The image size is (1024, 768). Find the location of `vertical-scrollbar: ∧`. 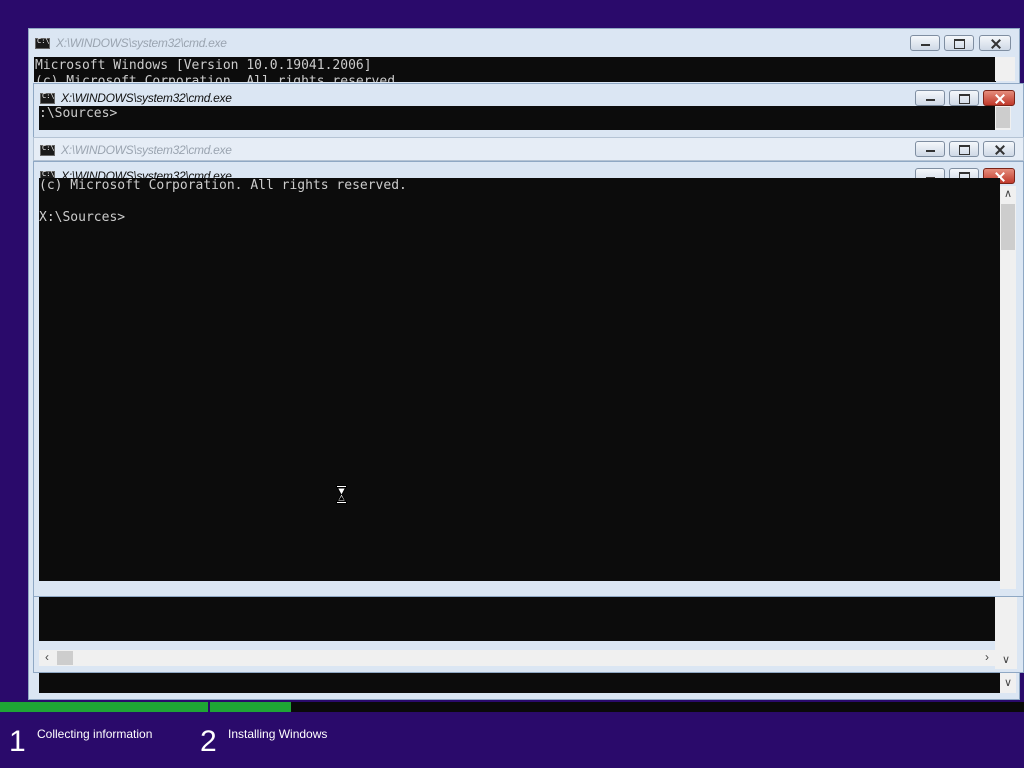

vertical-scrollbar: ∧ is located at coordinates (1008, 387).